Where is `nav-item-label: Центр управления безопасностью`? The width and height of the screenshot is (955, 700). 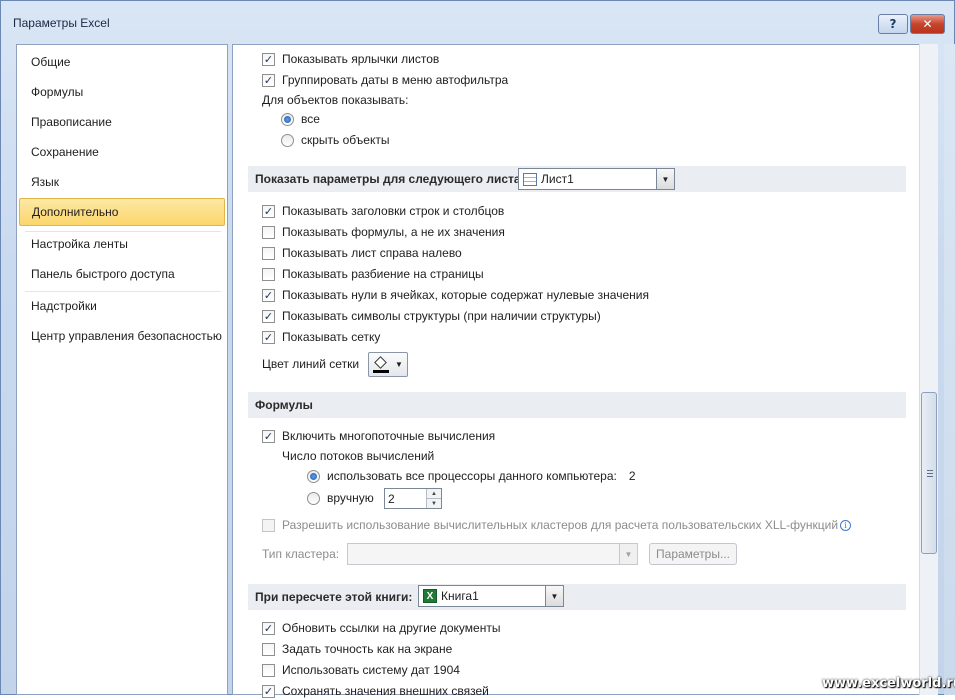 nav-item-label: Центр управления безопасностью is located at coordinates (126, 336).